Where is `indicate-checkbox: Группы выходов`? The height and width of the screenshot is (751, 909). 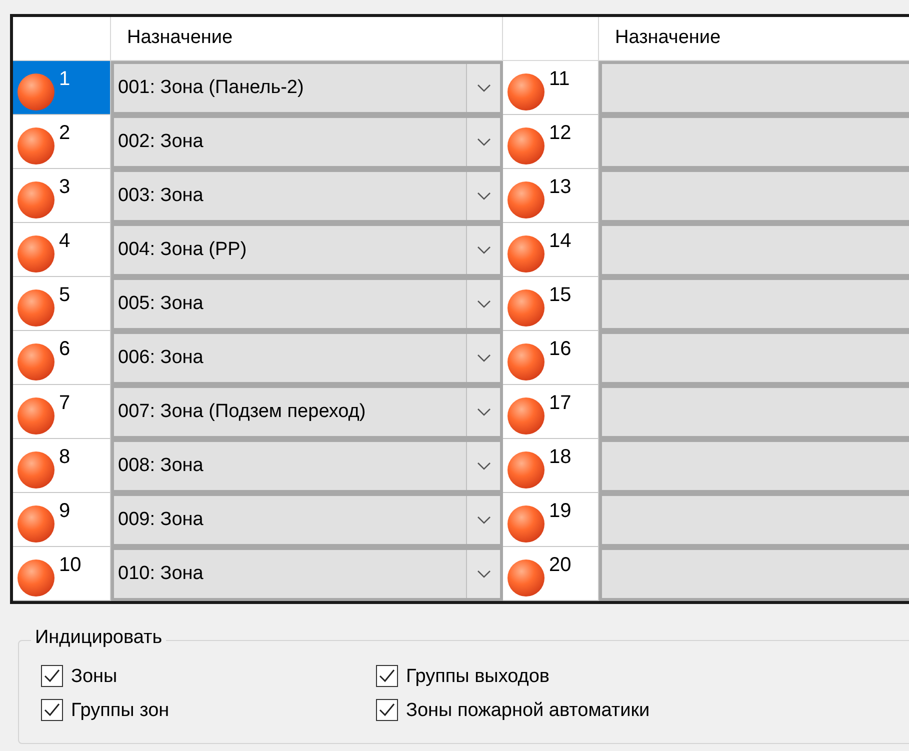
indicate-checkbox: Группы выходов is located at coordinates (576, 676).